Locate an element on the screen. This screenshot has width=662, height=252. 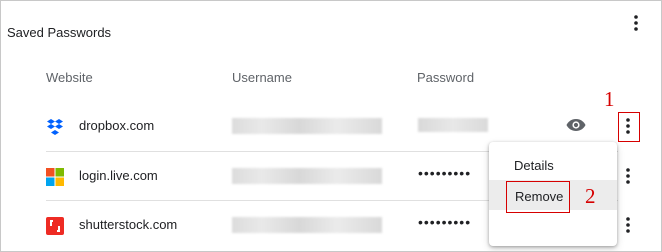
column-header-password: Password is located at coordinates (446, 77).